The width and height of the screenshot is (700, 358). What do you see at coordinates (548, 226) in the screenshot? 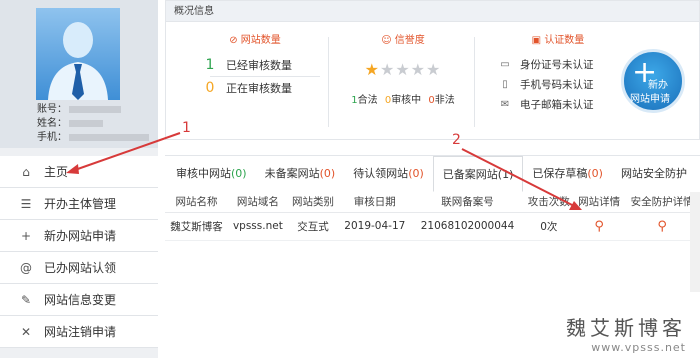
I see `cell-attack-count: 0次` at bounding box center [548, 226].